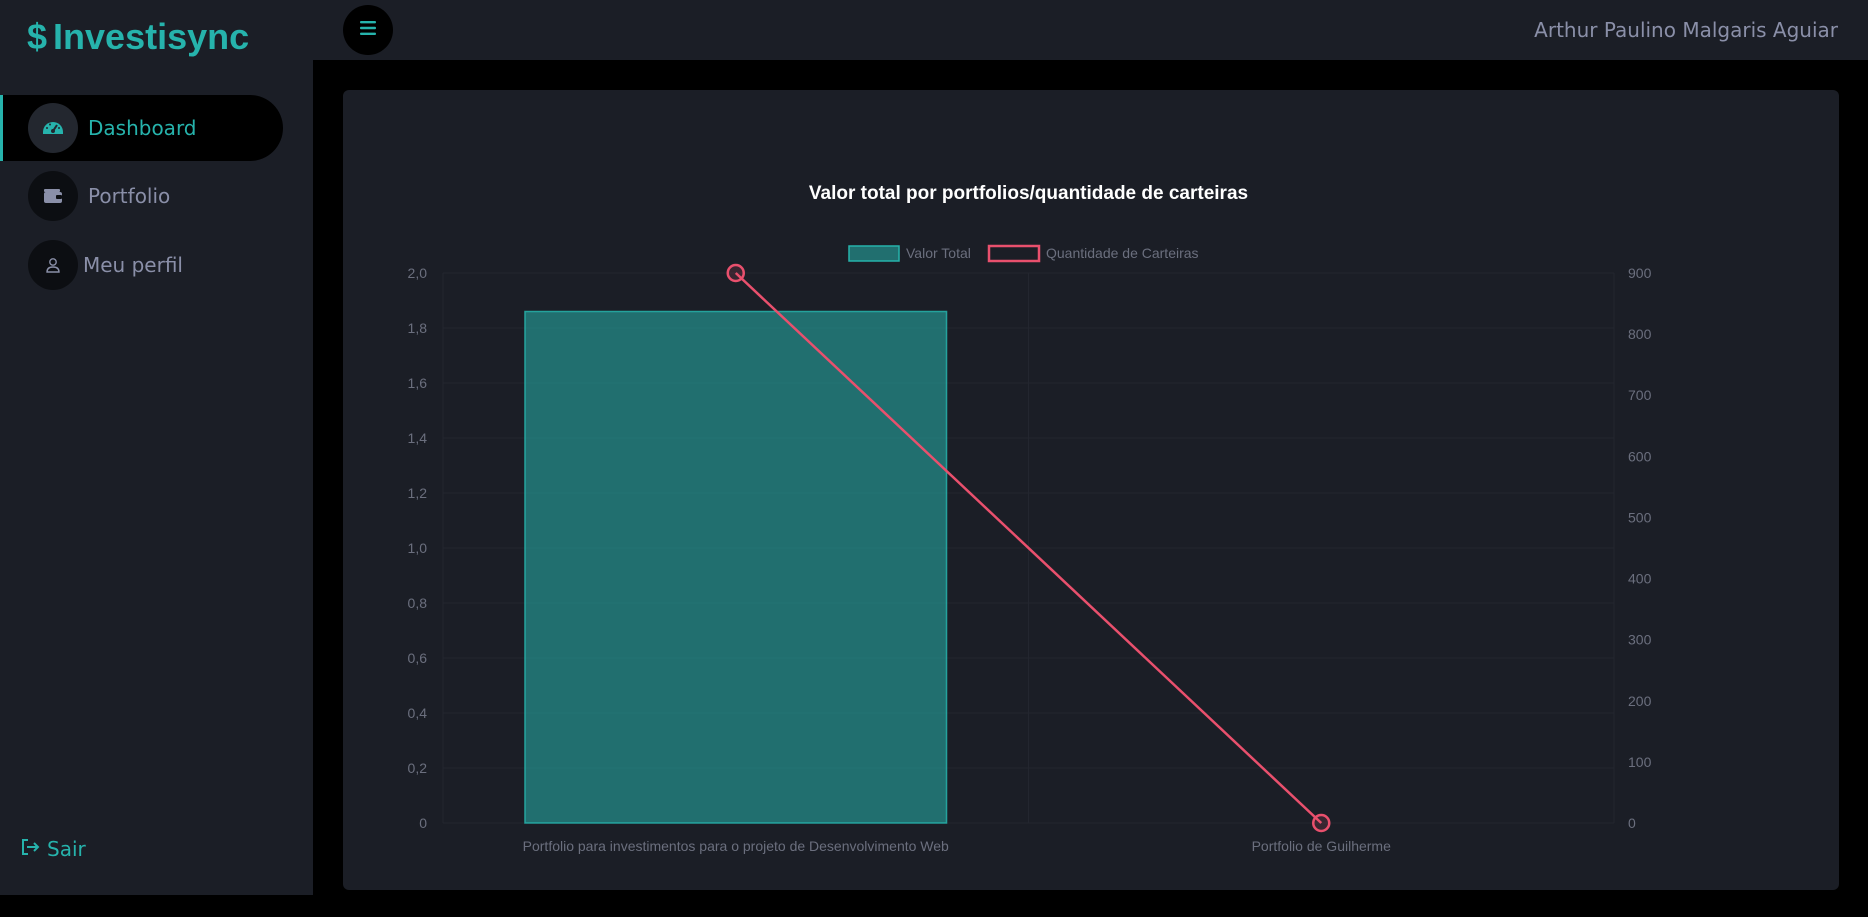 The image size is (1868, 917). Describe the element at coordinates (37, 36) in the screenshot. I see `dollar-icon: $` at that location.